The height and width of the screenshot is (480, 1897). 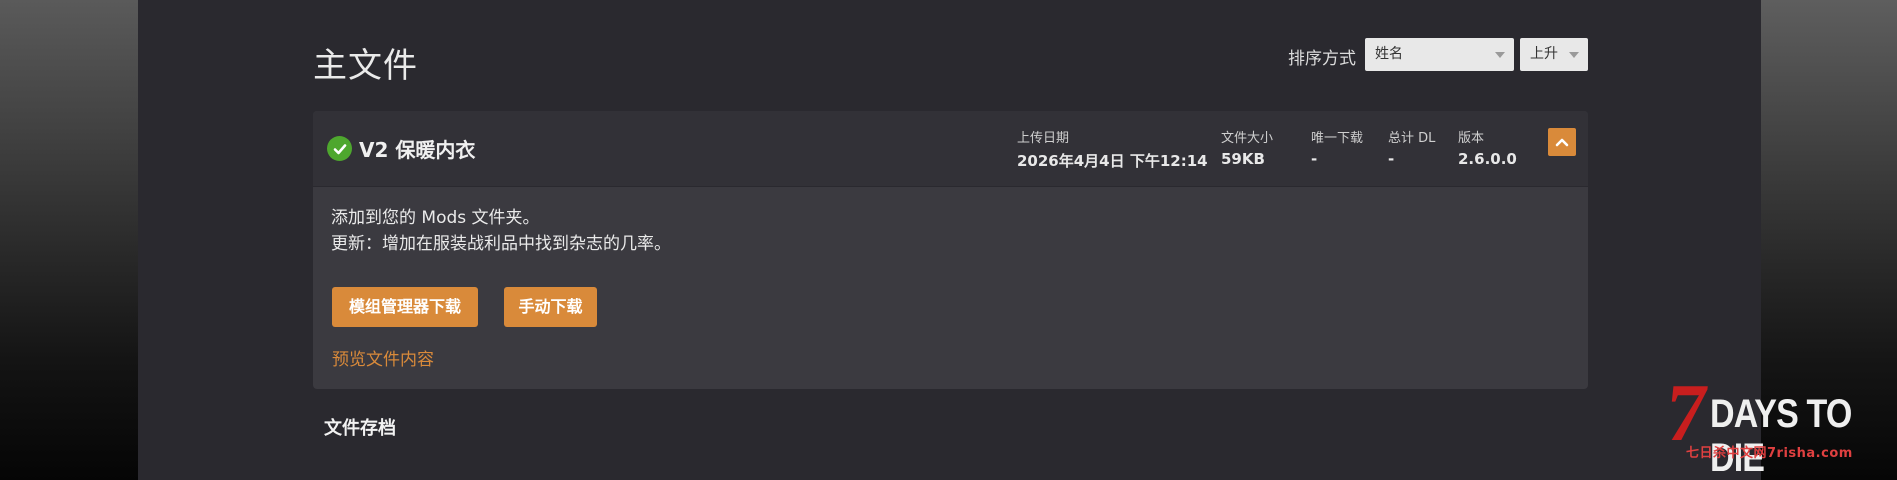 I want to click on sort-order-select: 上升, so click(x=1554, y=54).